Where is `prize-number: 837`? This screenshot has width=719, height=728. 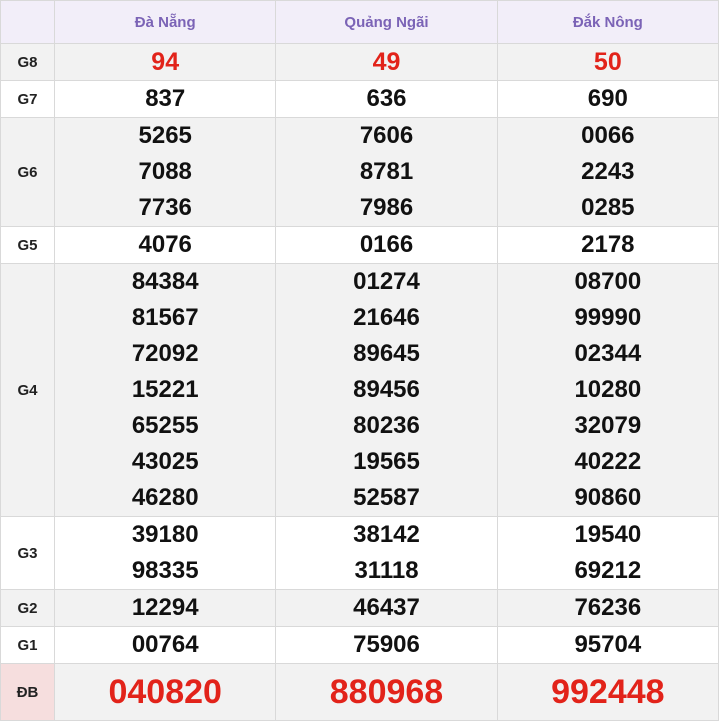 prize-number: 837 is located at coordinates (165, 99).